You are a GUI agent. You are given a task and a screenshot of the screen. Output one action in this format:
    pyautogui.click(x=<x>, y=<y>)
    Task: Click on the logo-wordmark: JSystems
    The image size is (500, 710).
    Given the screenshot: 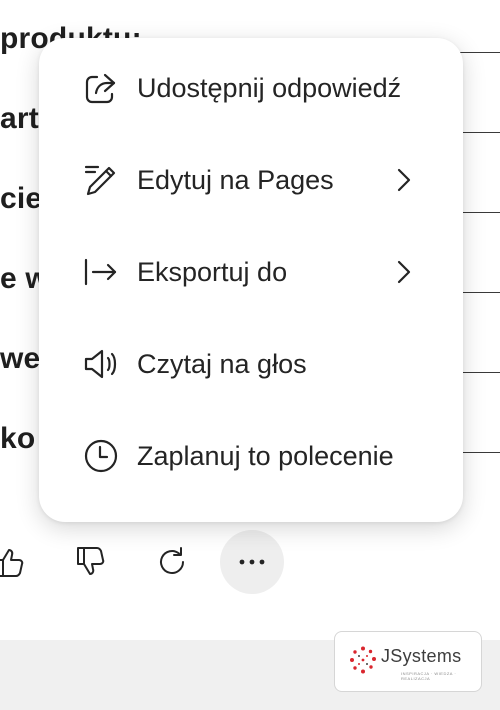 What is the action you would take?
    pyautogui.click(x=421, y=656)
    